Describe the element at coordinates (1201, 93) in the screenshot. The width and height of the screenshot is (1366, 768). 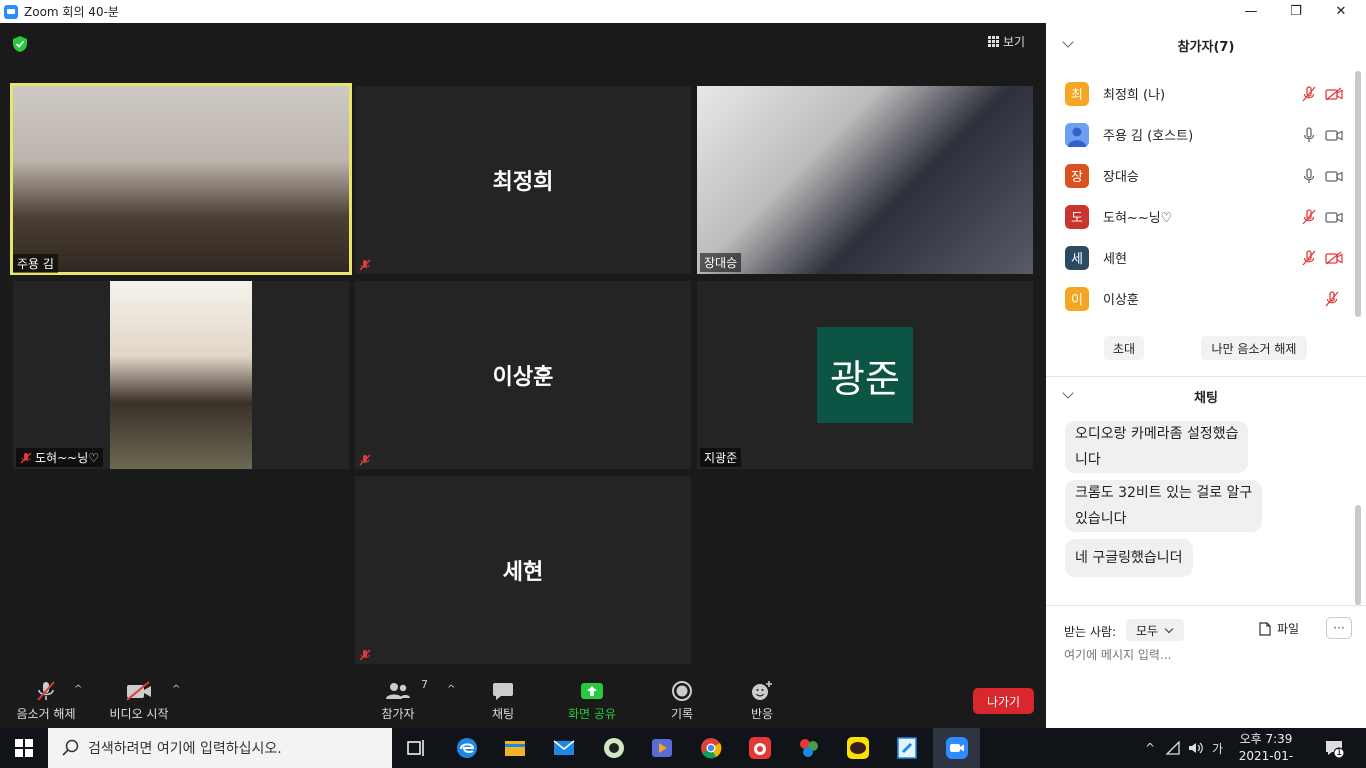
I see `participant-row: 최 최정희 (나)` at that location.